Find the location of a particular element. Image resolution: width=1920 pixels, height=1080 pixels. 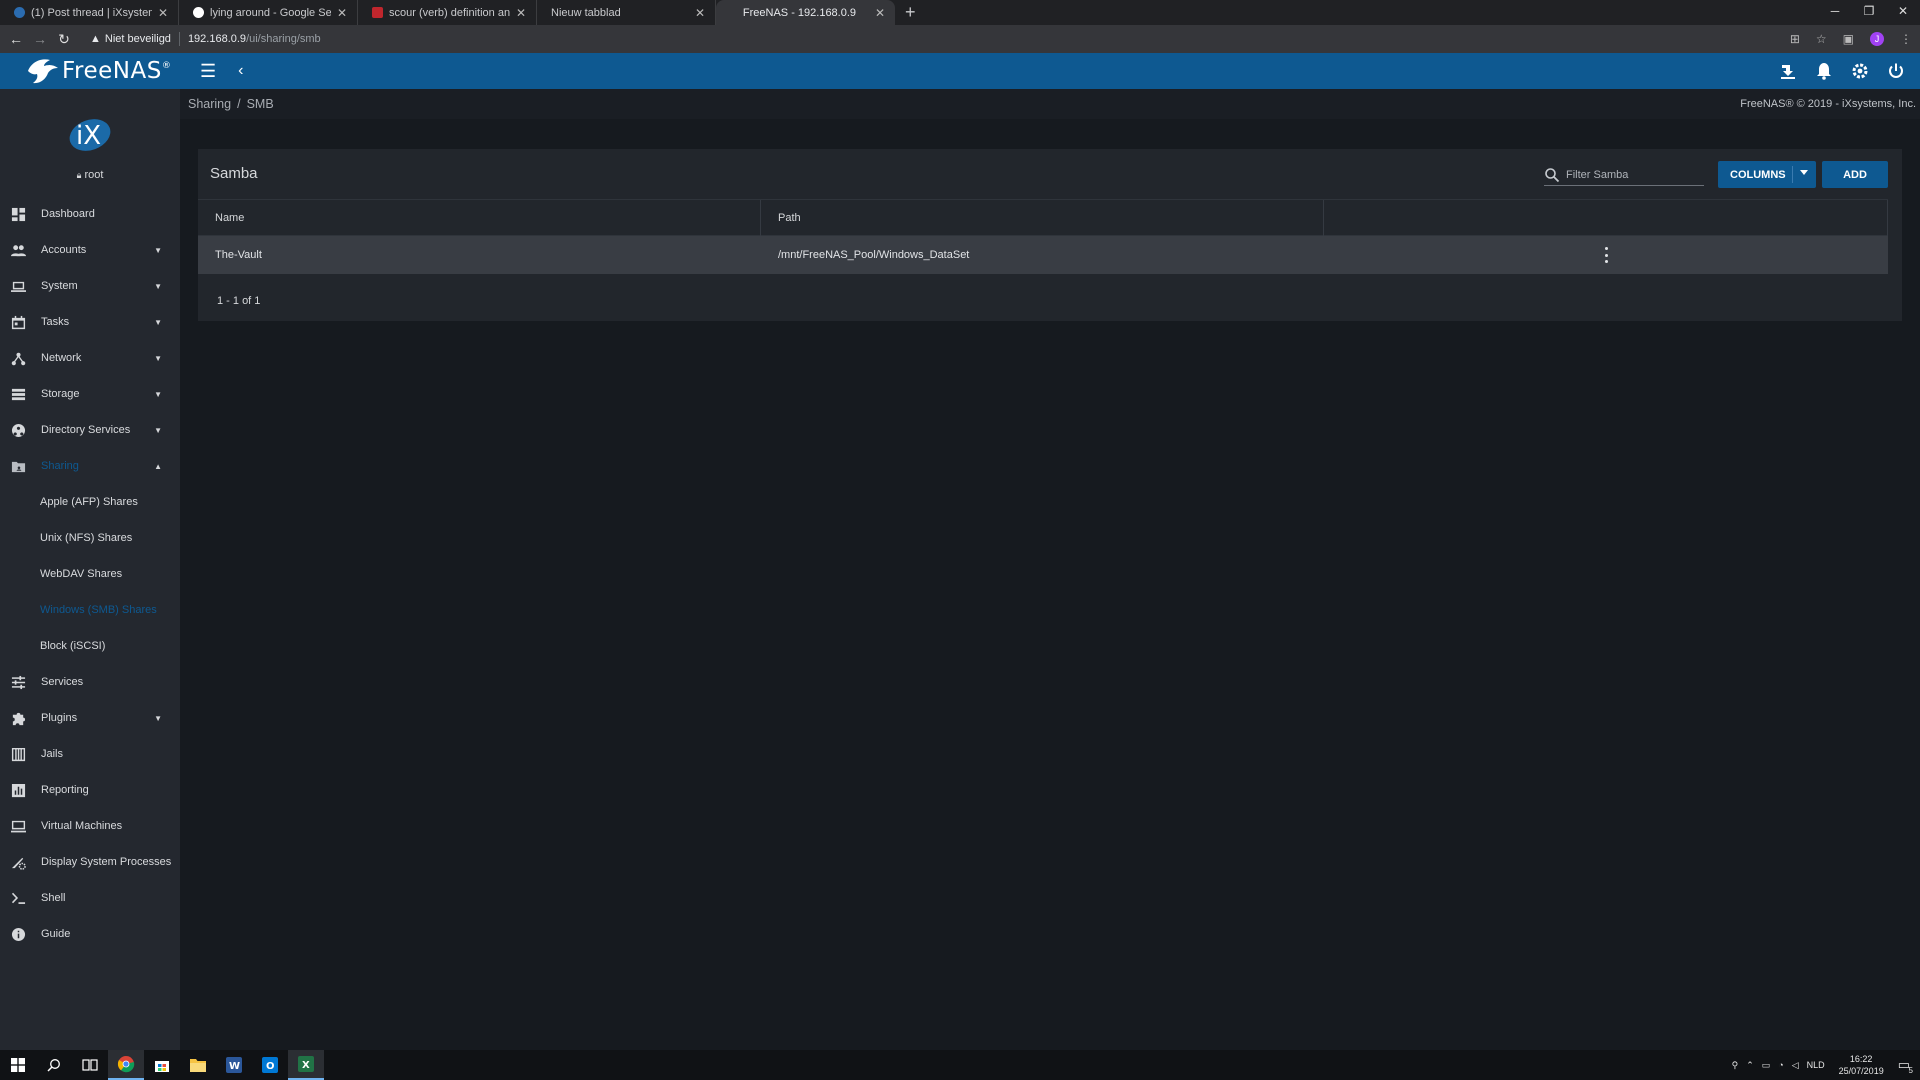

sidebar-item-tasks: Tasks ▼ is located at coordinates (90, 322).